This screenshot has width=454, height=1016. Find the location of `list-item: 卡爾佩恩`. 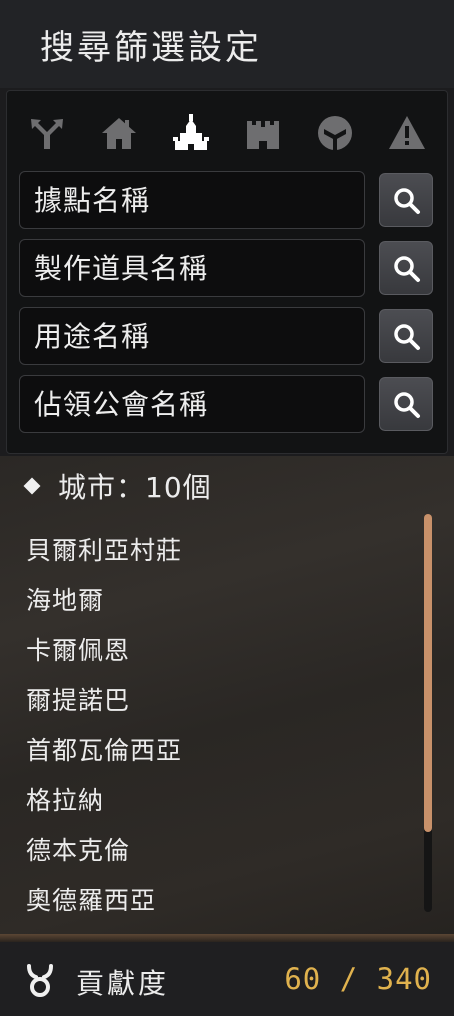

list-item: 卡爾佩恩 is located at coordinates (104, 651).